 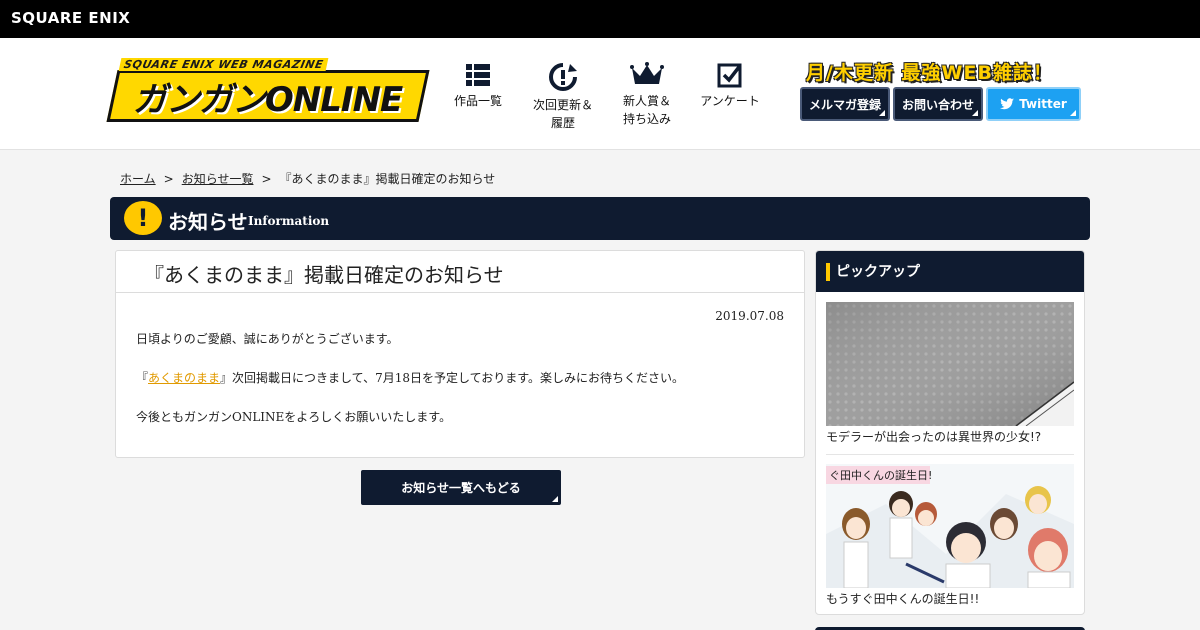 I want to click on nav-new-talent: 新人賞＆ 持ち込み, so click(x=647, y=95).